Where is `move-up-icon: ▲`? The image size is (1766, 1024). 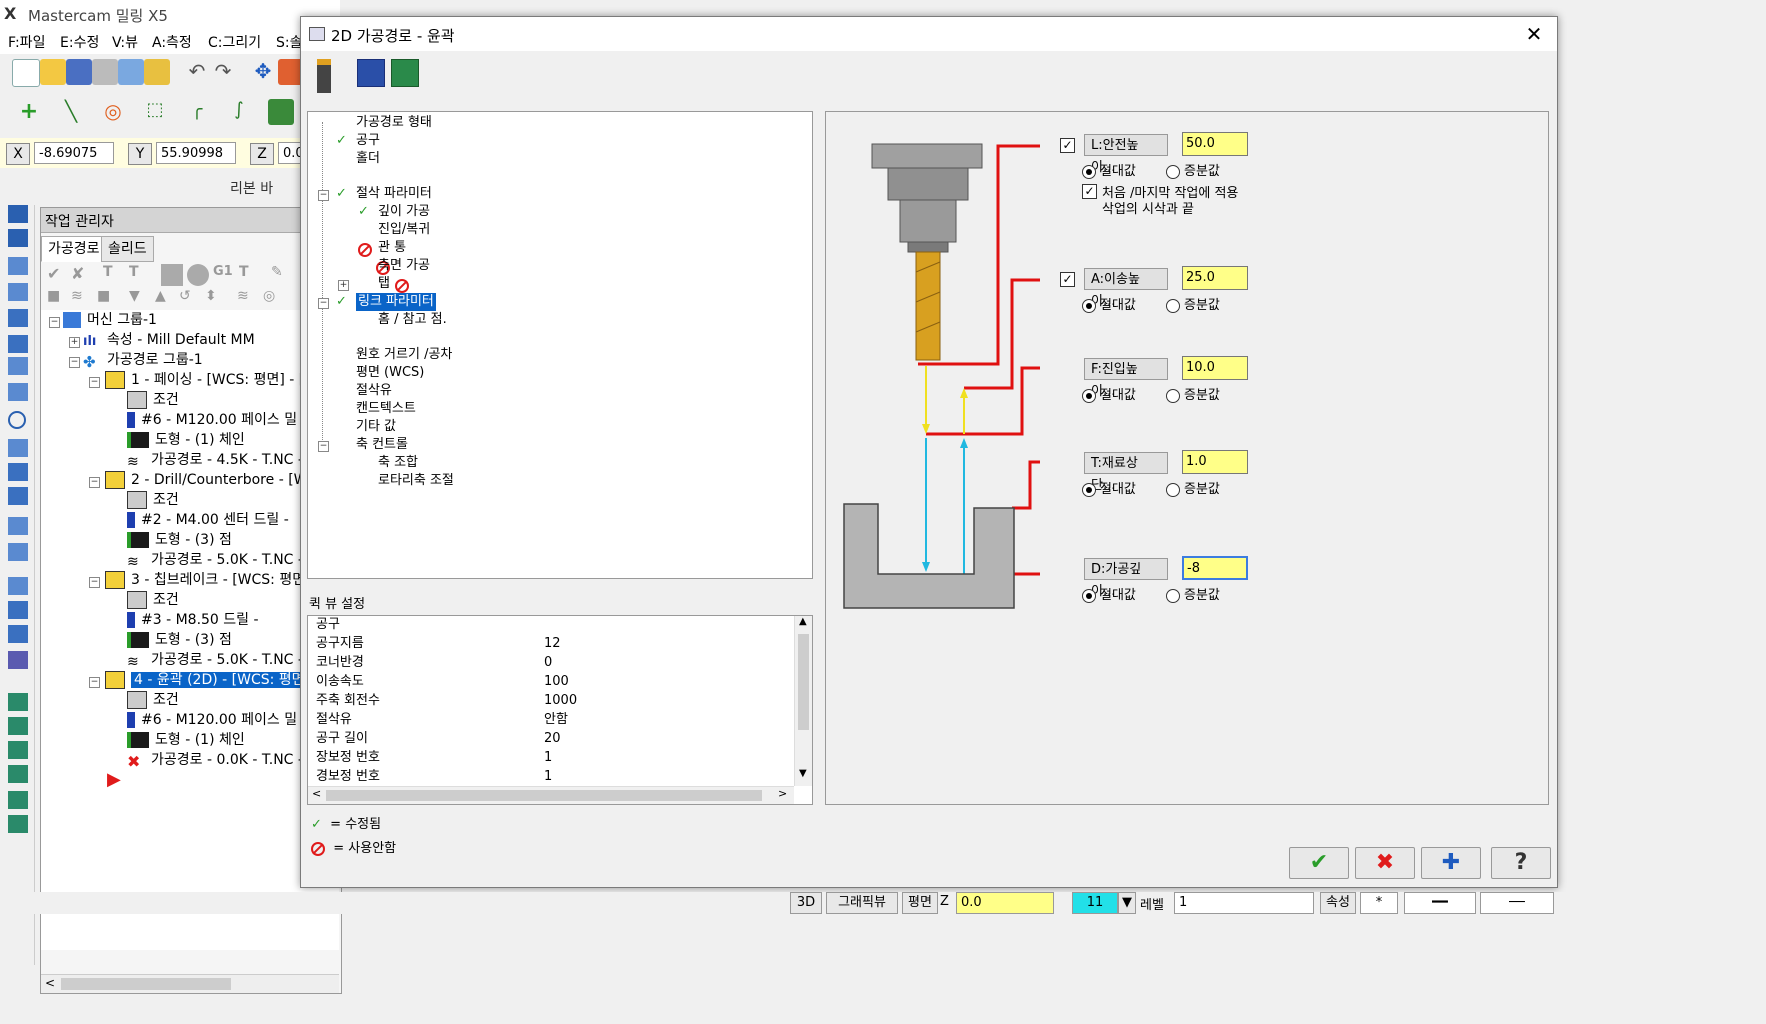 move-up-icon: ▲ is located at coordinates (166, 299).